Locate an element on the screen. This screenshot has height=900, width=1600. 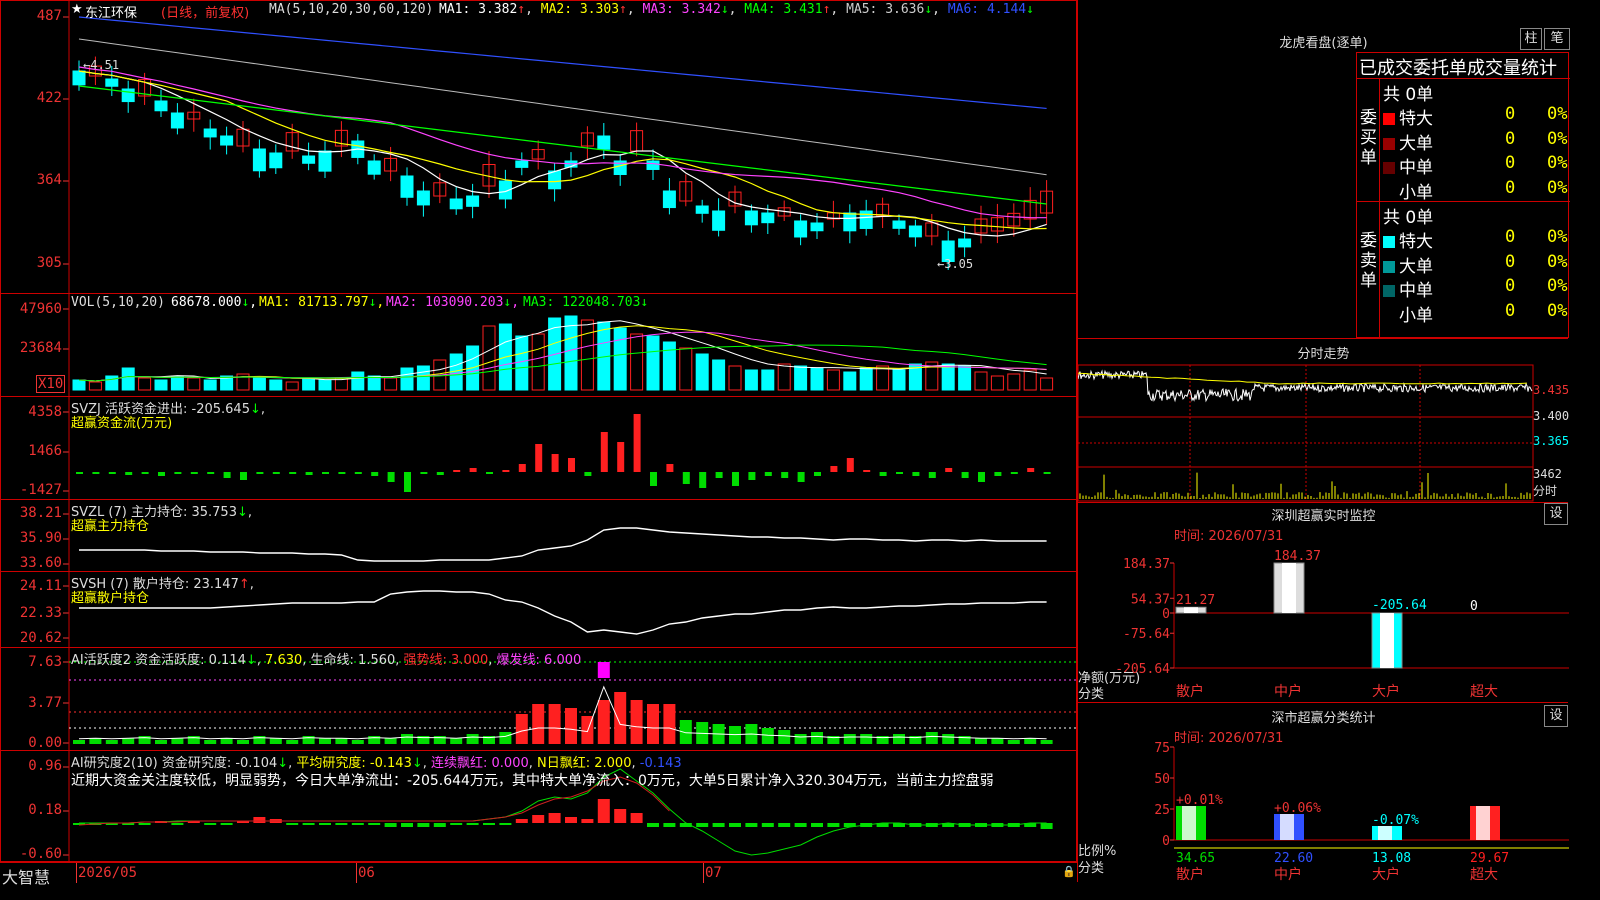
ma6-line is located at coordinates (562, 63).